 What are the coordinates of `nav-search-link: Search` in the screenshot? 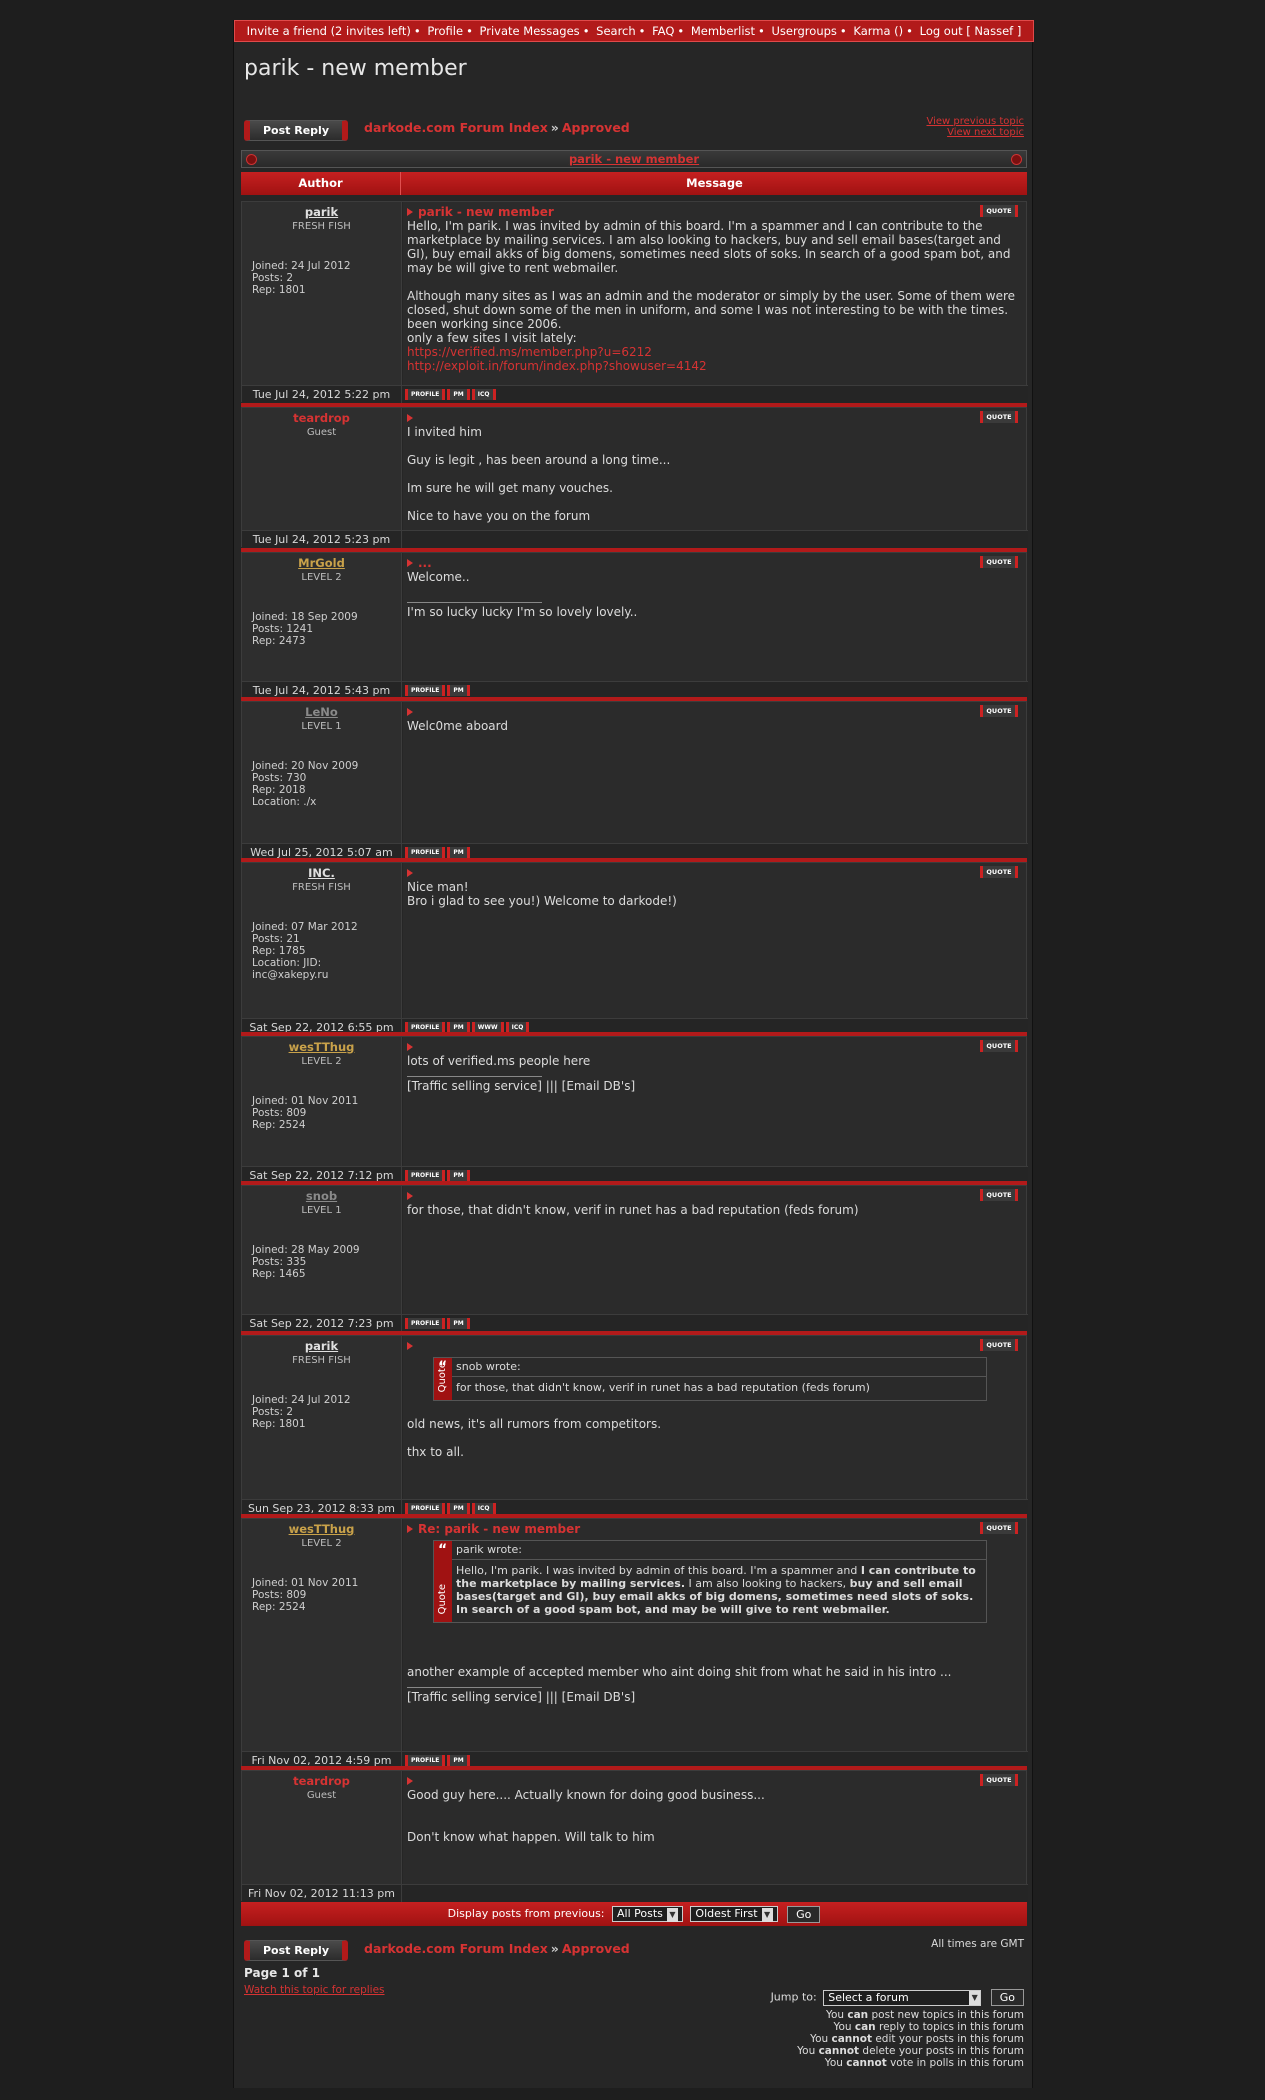 It's located at (616, 31).